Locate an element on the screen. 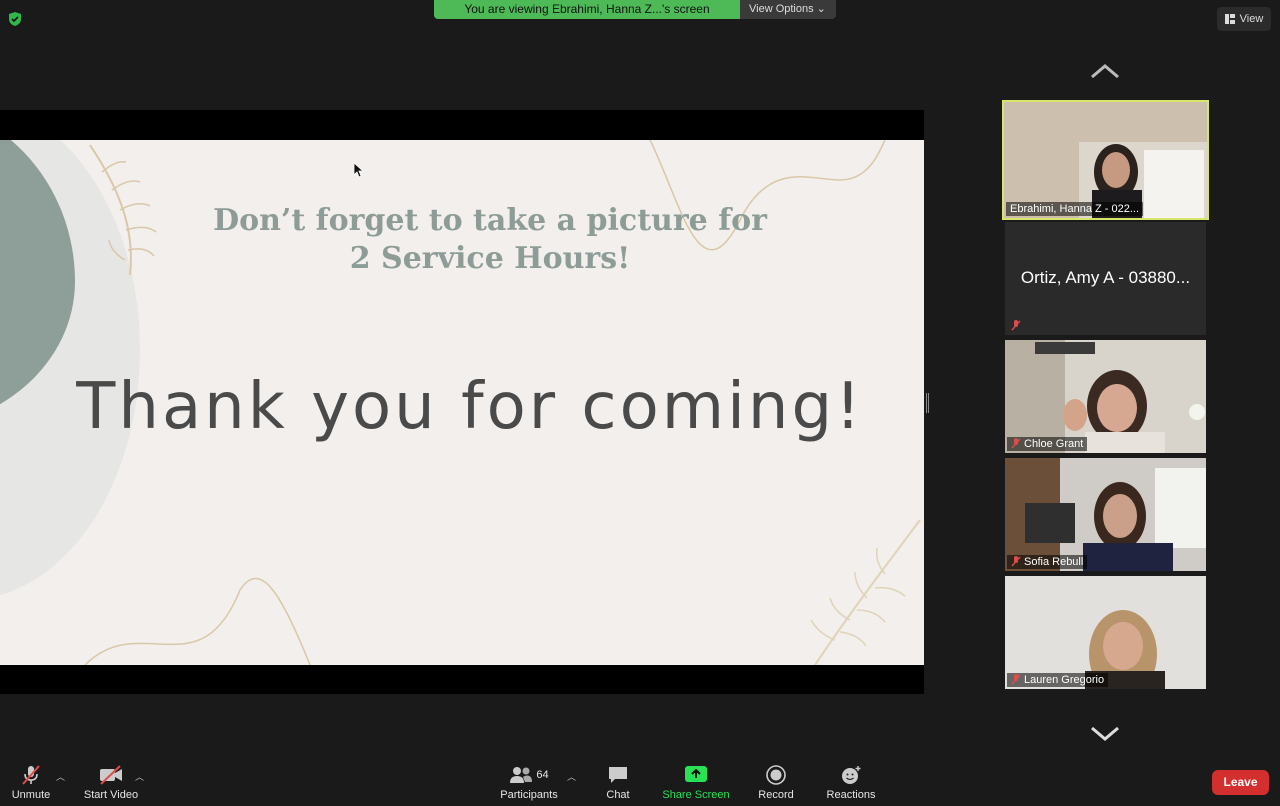 The width and height of the screenshot is (1280, 806). participant-label: Chloe Grant is located at coordinates (1047, 444).